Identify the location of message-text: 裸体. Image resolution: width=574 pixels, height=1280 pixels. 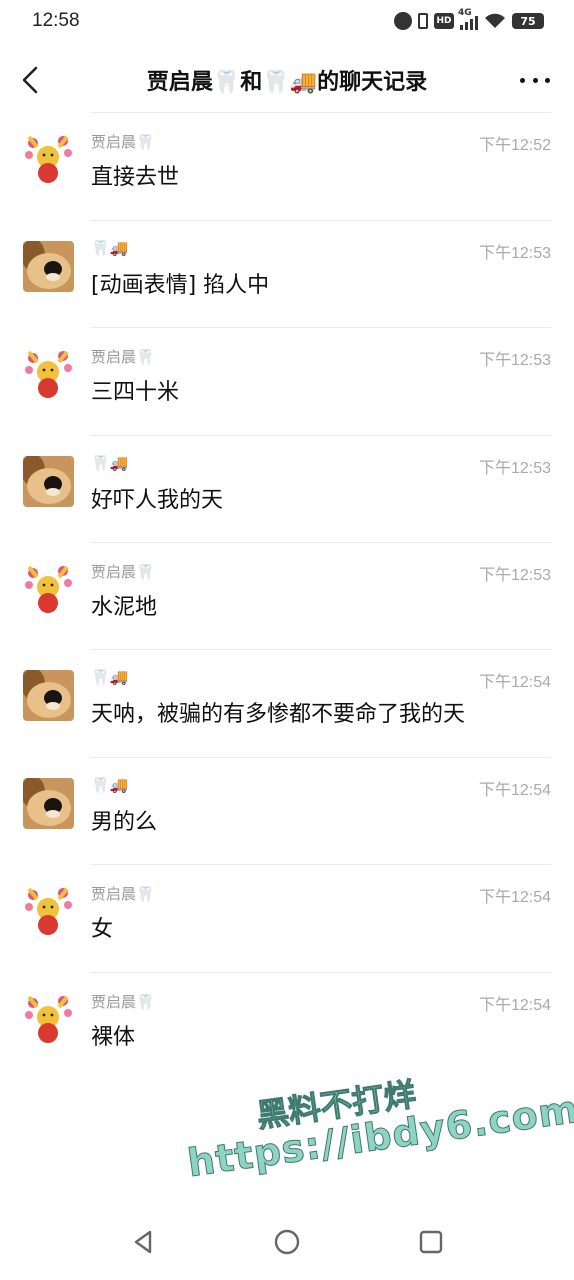
(113, 1037).